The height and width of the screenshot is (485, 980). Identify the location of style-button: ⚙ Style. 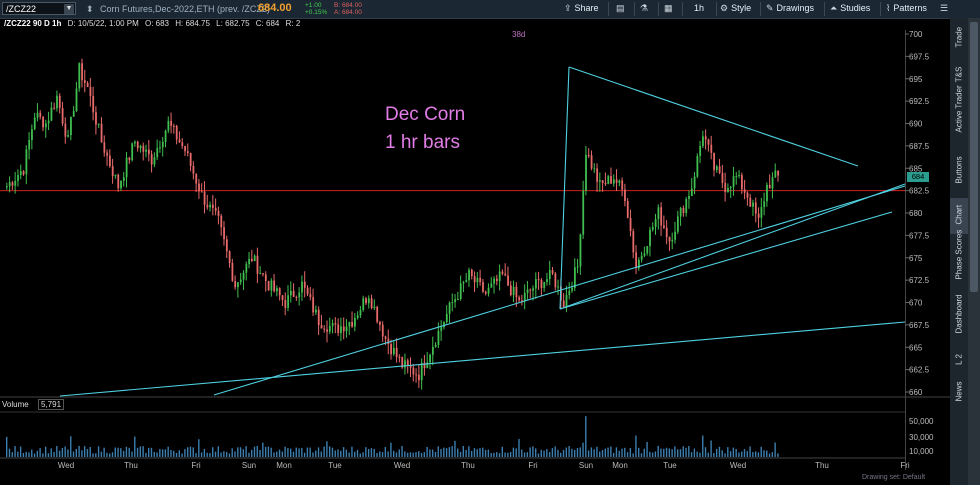
(735, 8).